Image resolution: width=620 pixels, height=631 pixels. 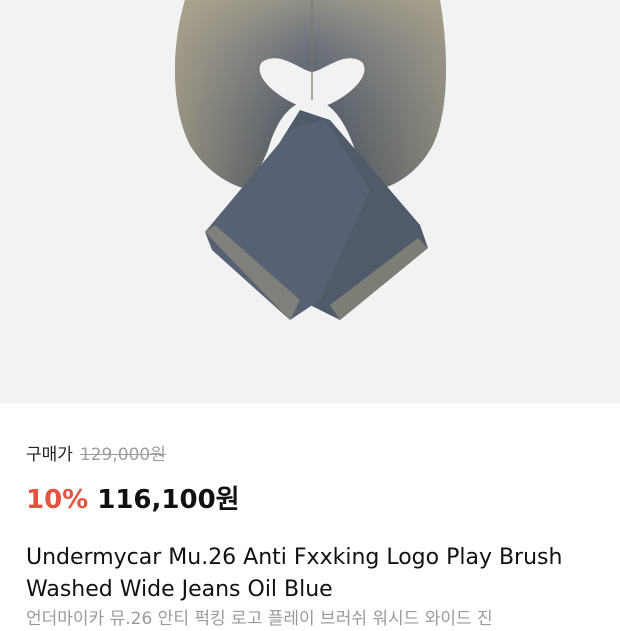 What do you see at coordinates (49, 455) in the screenshot?
I see `buy-price-label: 구매가` at bounding box center [49, 455].